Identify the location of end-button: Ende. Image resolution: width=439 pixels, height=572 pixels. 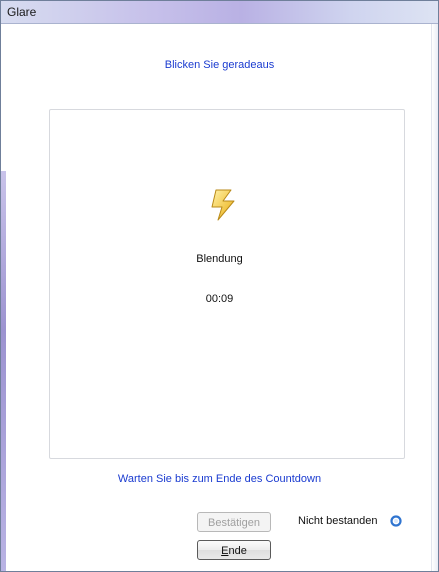
(234, 550).